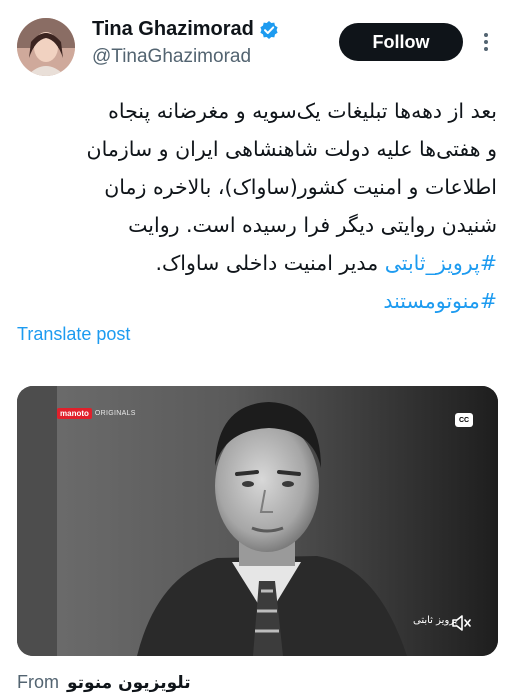 Image resolution: width=515 pixels, height=700 pixels. I want to click on post-text-line: #پرویز_ثابتی مدیر امنیت داخلی ساواک., so click(257, 263).